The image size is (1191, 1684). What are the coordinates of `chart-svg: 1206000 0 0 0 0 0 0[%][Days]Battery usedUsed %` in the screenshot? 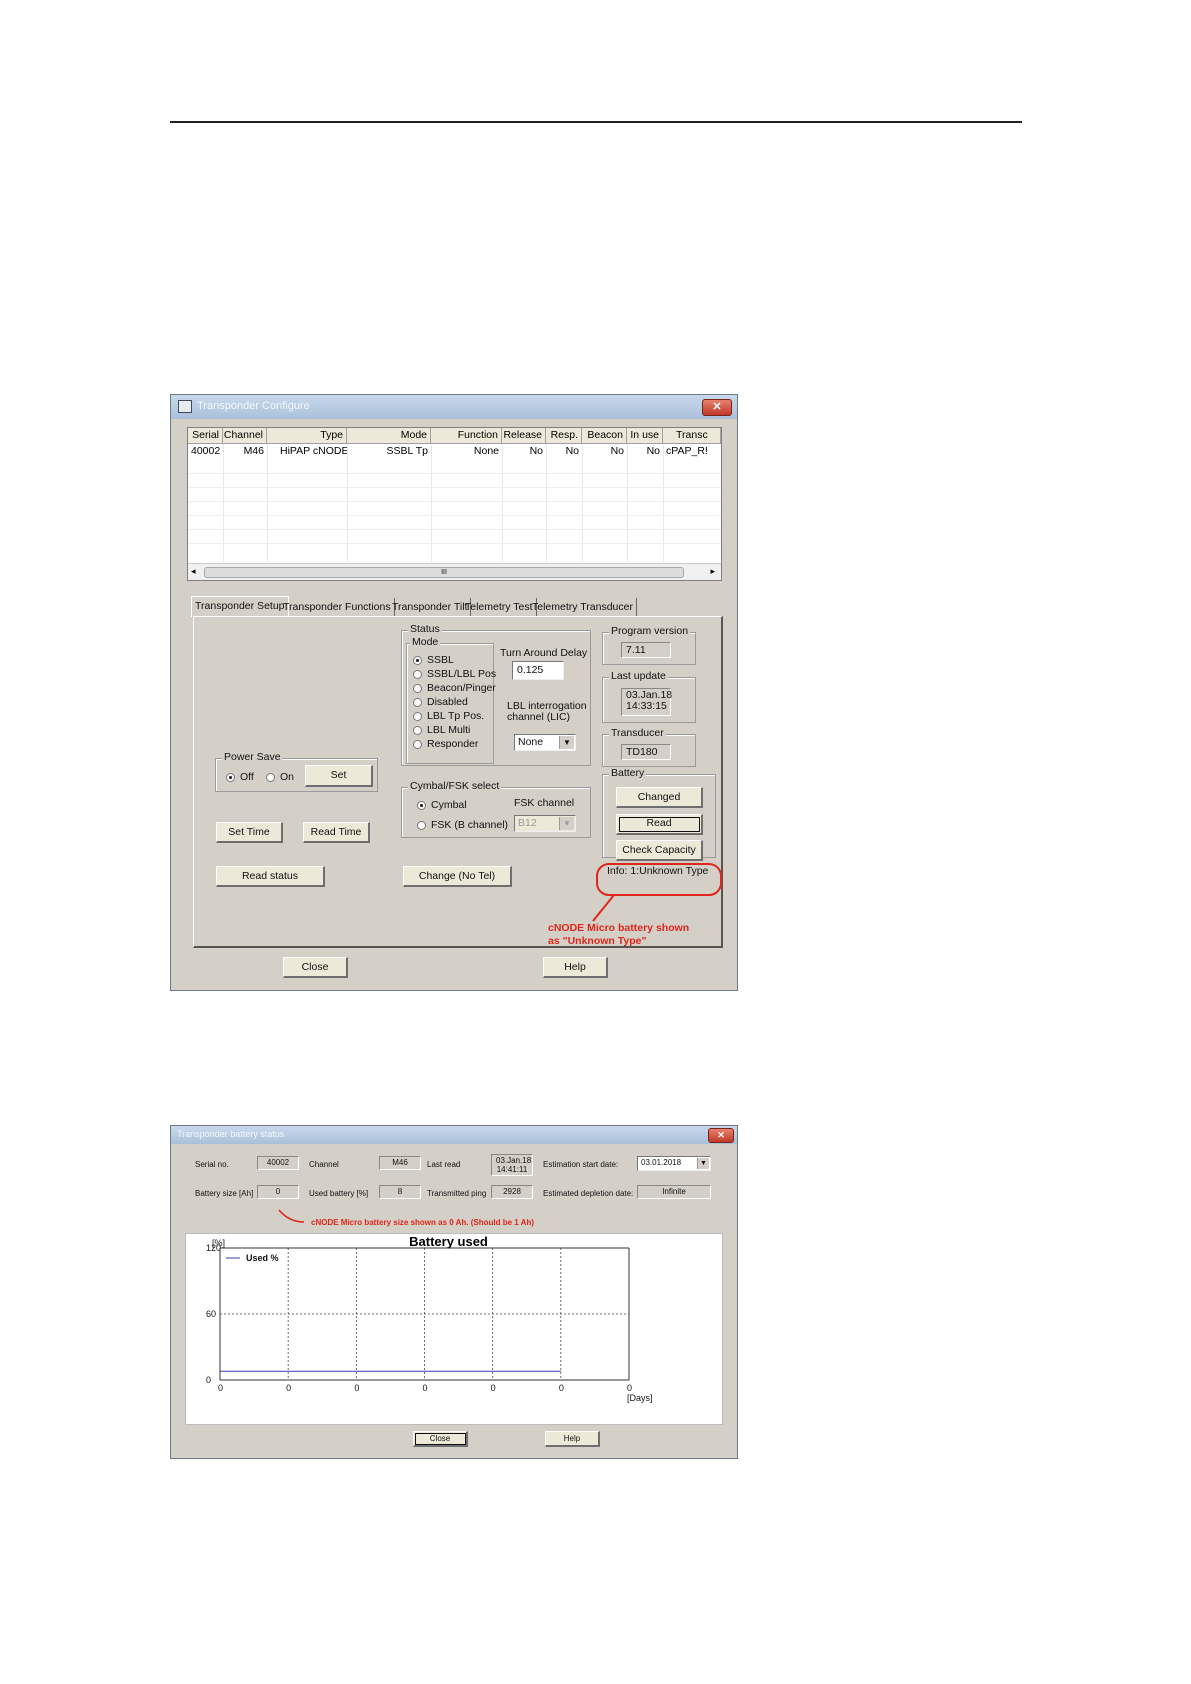 It's located at (429, 1318).